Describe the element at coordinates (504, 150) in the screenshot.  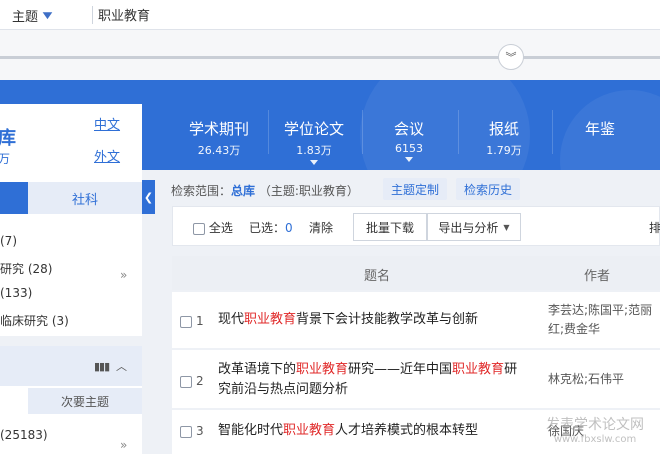
I see `tab-count: 1.79万` at that location.